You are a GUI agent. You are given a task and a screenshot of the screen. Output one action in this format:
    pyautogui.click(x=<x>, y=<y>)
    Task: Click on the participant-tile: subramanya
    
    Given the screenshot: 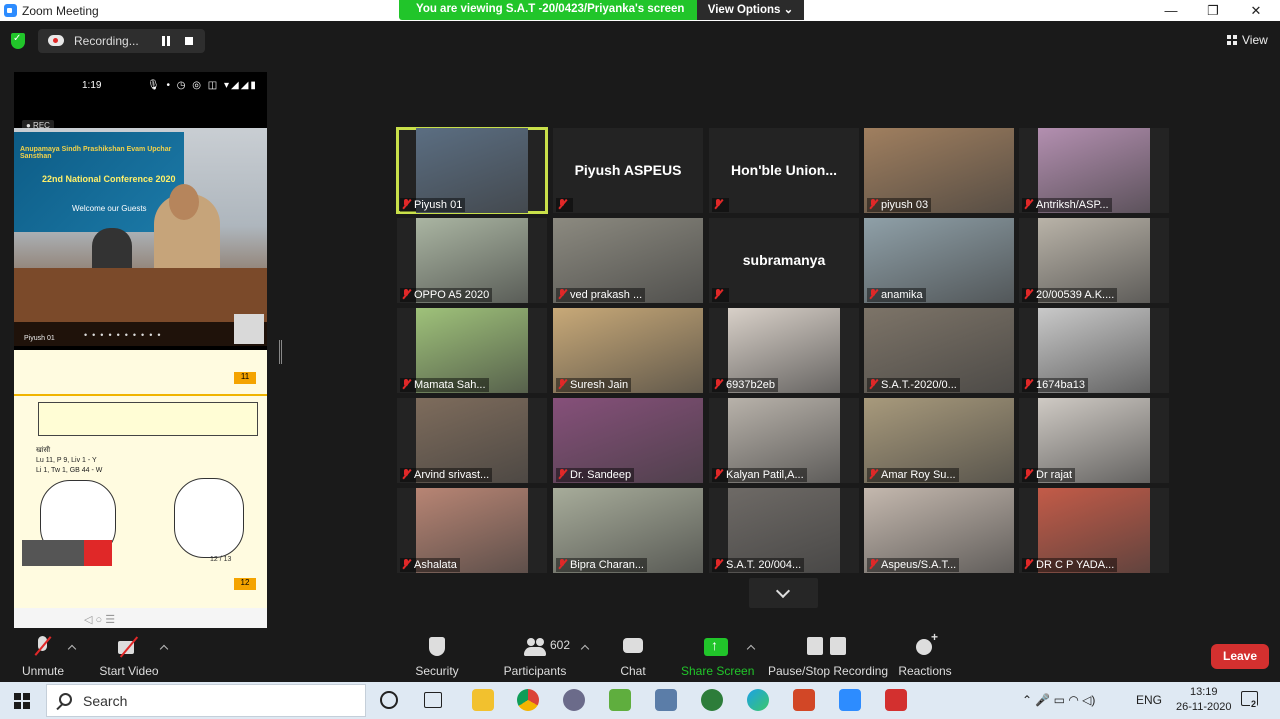 What is the action you would take?
    pyautogui.click(x=784, y=260)
    